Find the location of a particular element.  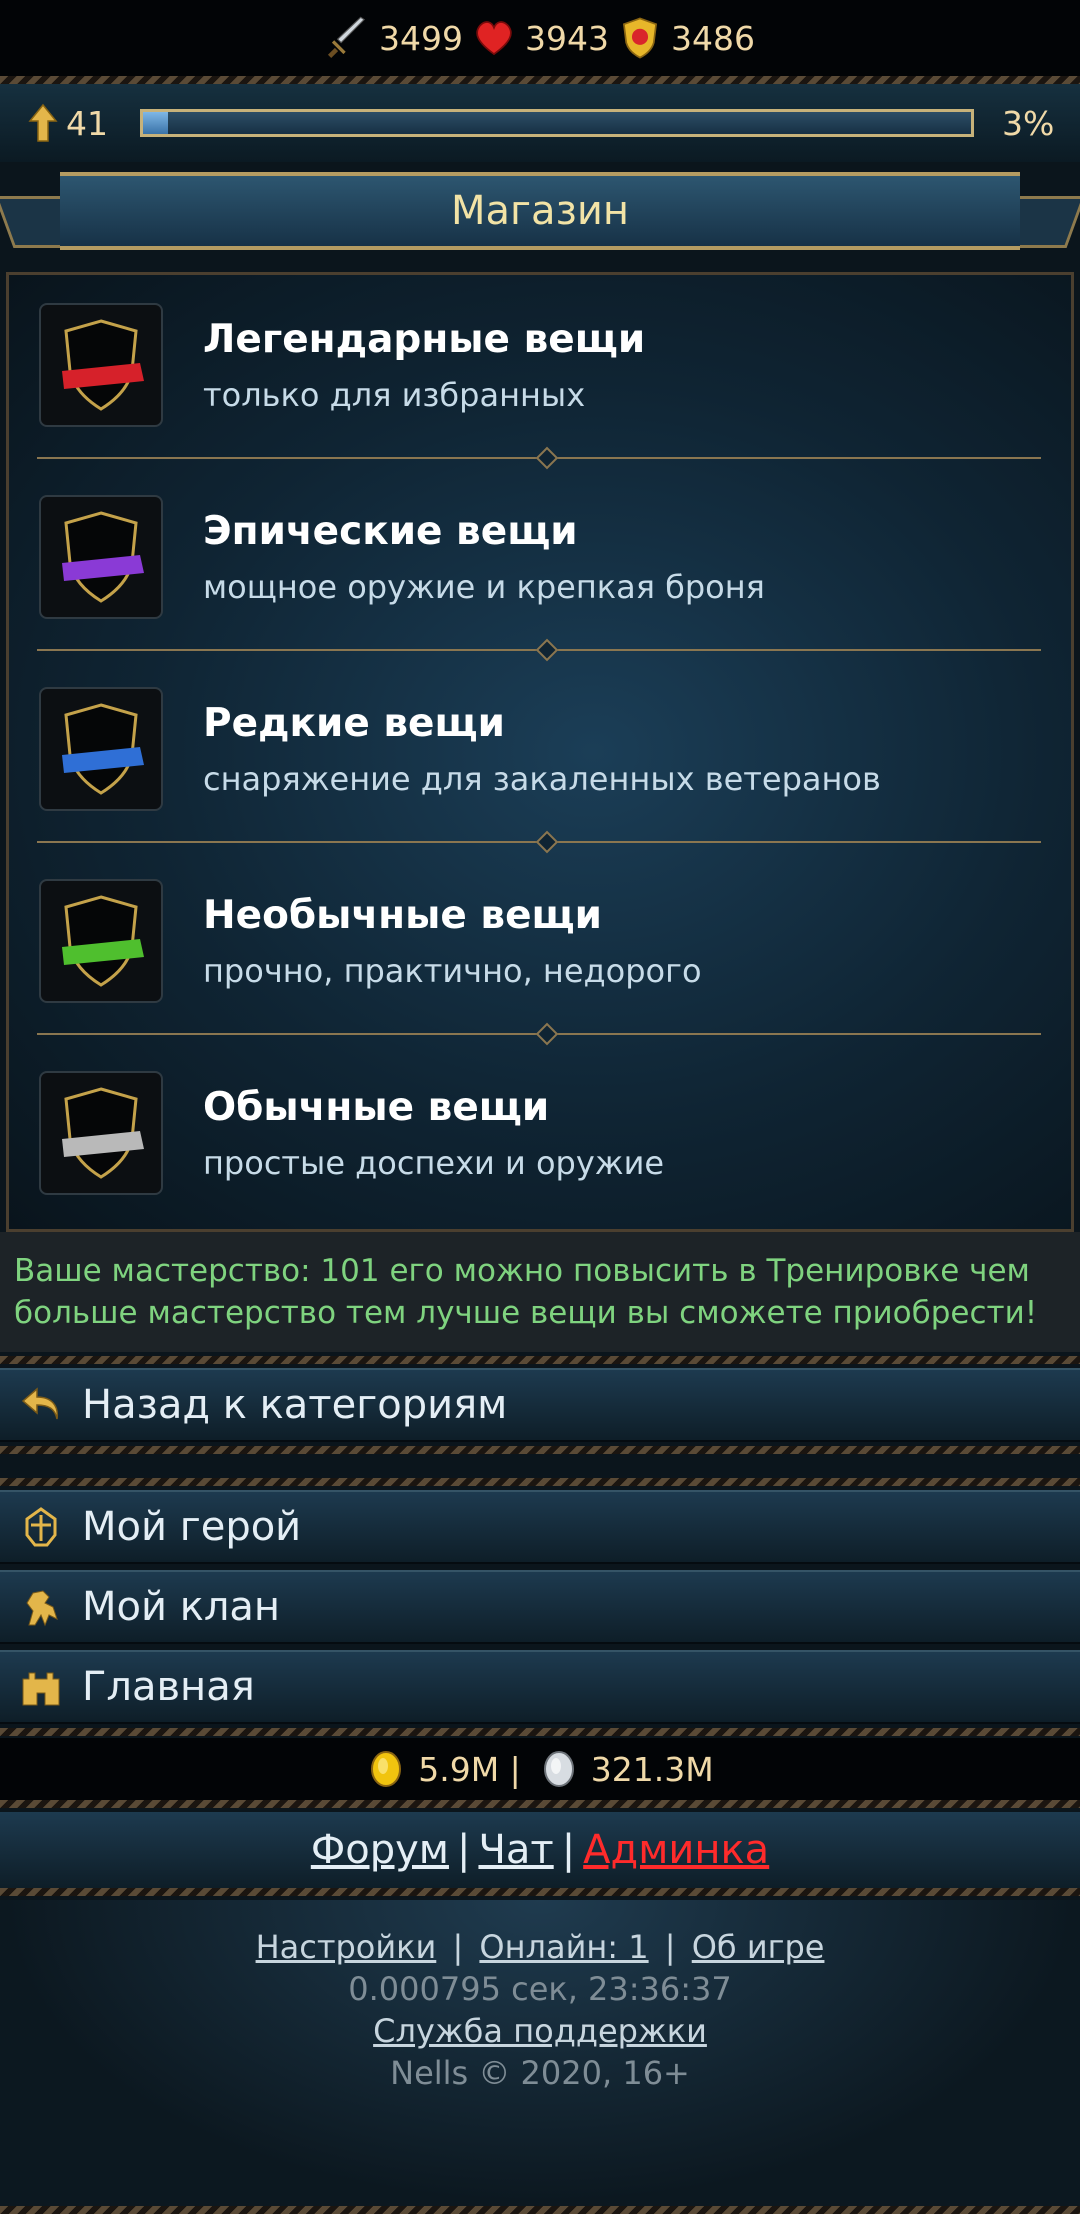

heart-icon is located at coordinates (494, 38).